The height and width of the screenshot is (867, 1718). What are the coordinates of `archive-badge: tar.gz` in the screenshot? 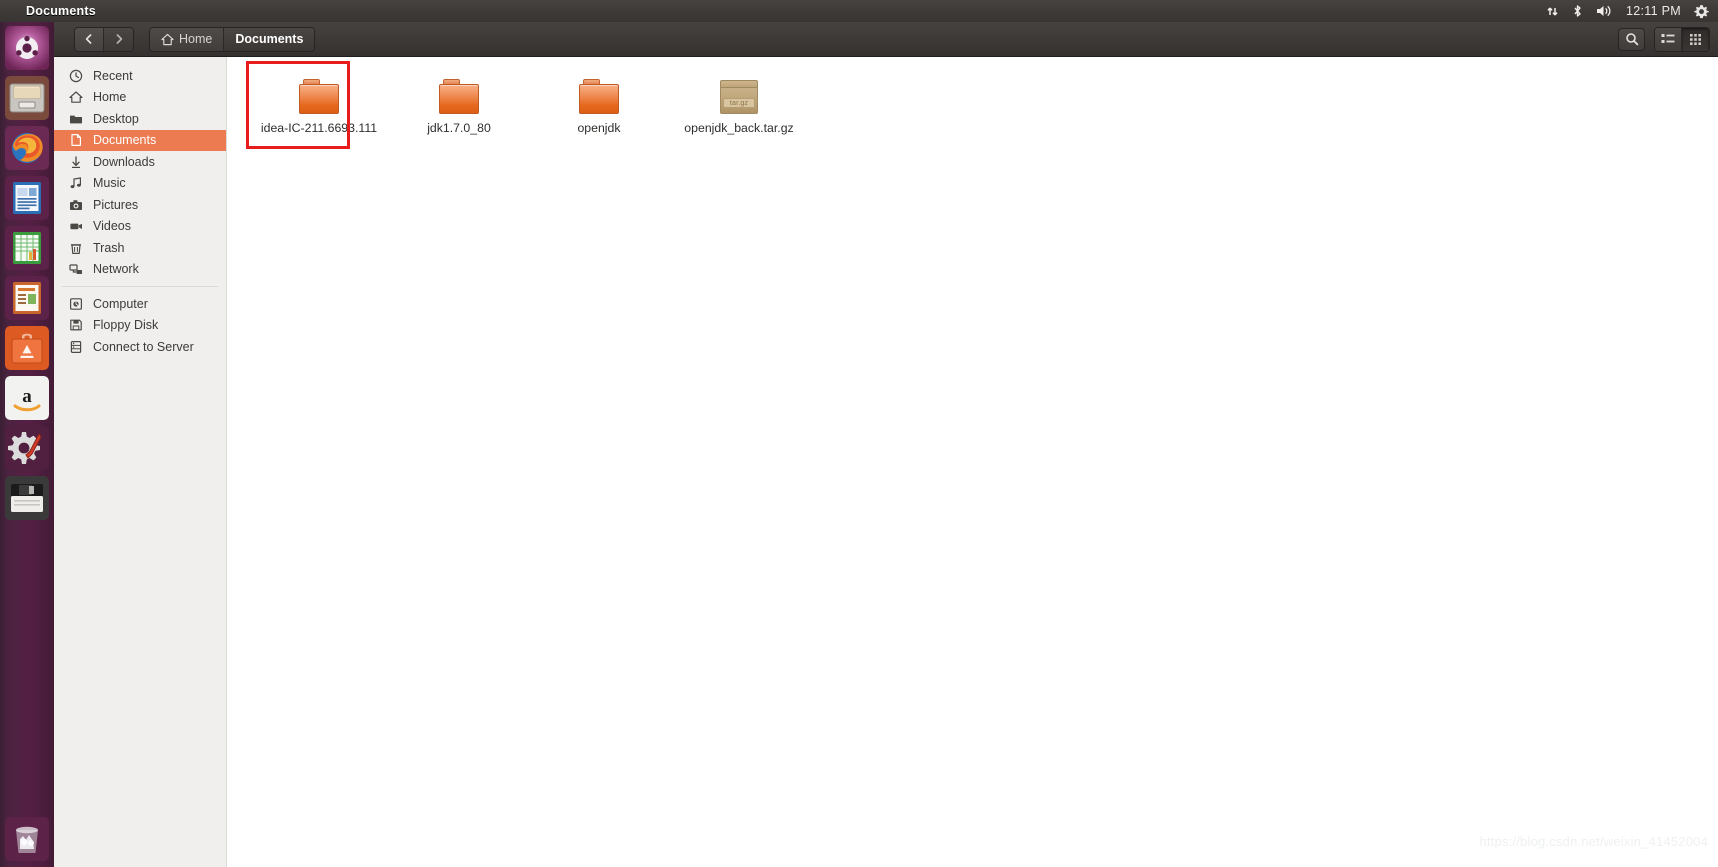 It's located at (739, 103).